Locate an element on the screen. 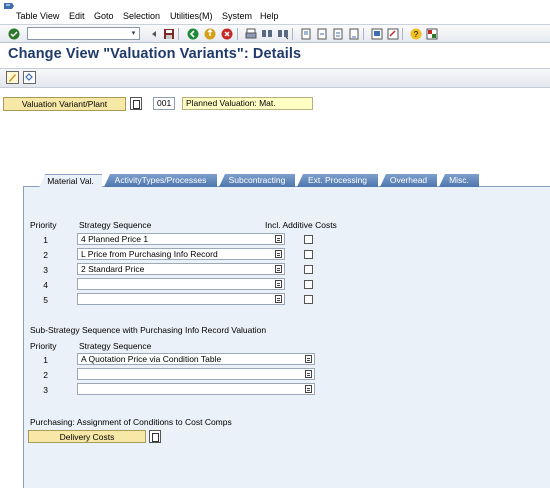 Image resolution: width=550 pixels, height=488 pixels. application-toolbar is located at coordinates (275, 78).